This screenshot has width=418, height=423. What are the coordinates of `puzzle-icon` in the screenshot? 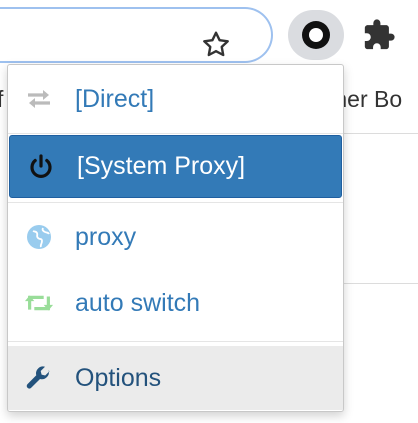 It's located at (379, 35).